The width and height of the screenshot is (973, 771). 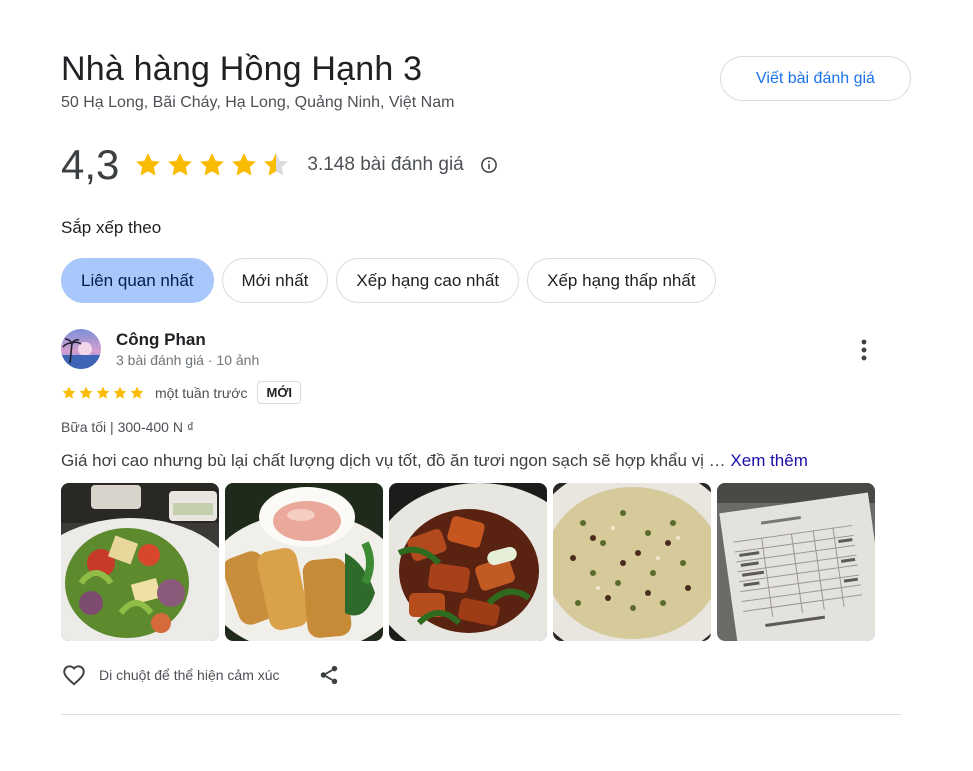 I want to click on rating-summary: 4,3 3.148 bài đánh giá, so click(x=279, y=165).